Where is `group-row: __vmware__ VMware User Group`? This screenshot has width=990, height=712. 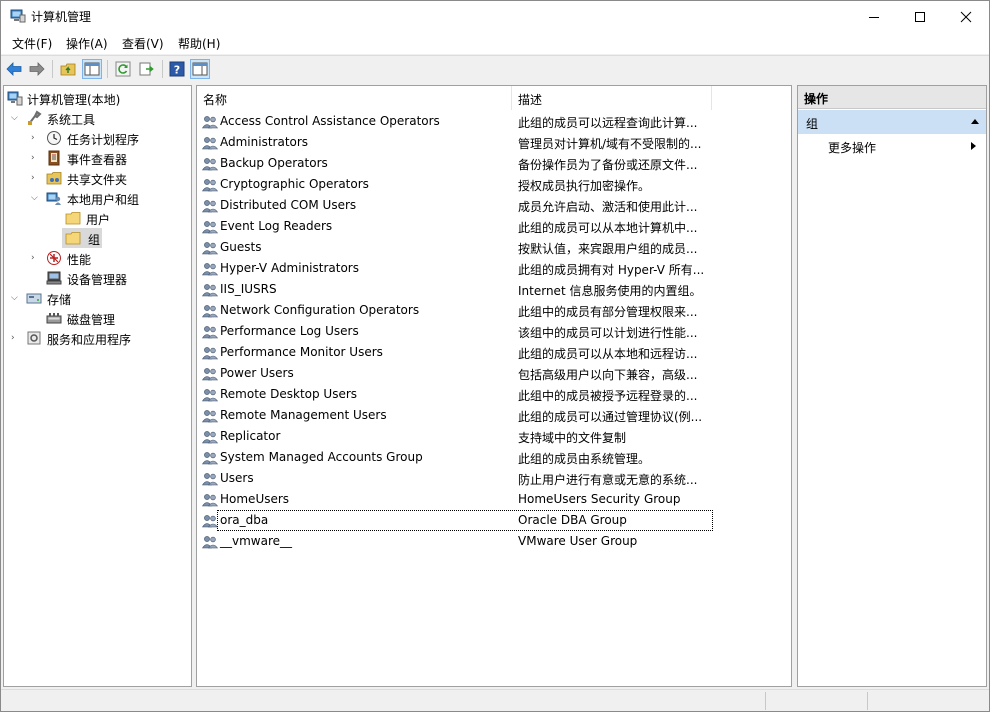
group-row: __vmware__ VMware User Group is located at coordinates (494, 541).